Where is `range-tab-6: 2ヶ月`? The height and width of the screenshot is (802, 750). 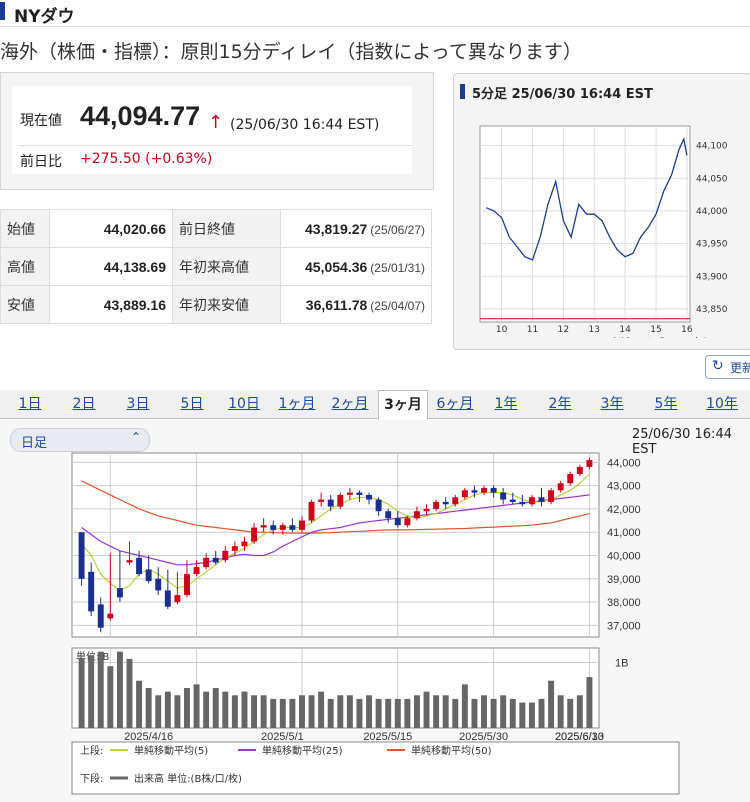 range-tab-6: 2ヶ月 is located at coordinates (350, 404).